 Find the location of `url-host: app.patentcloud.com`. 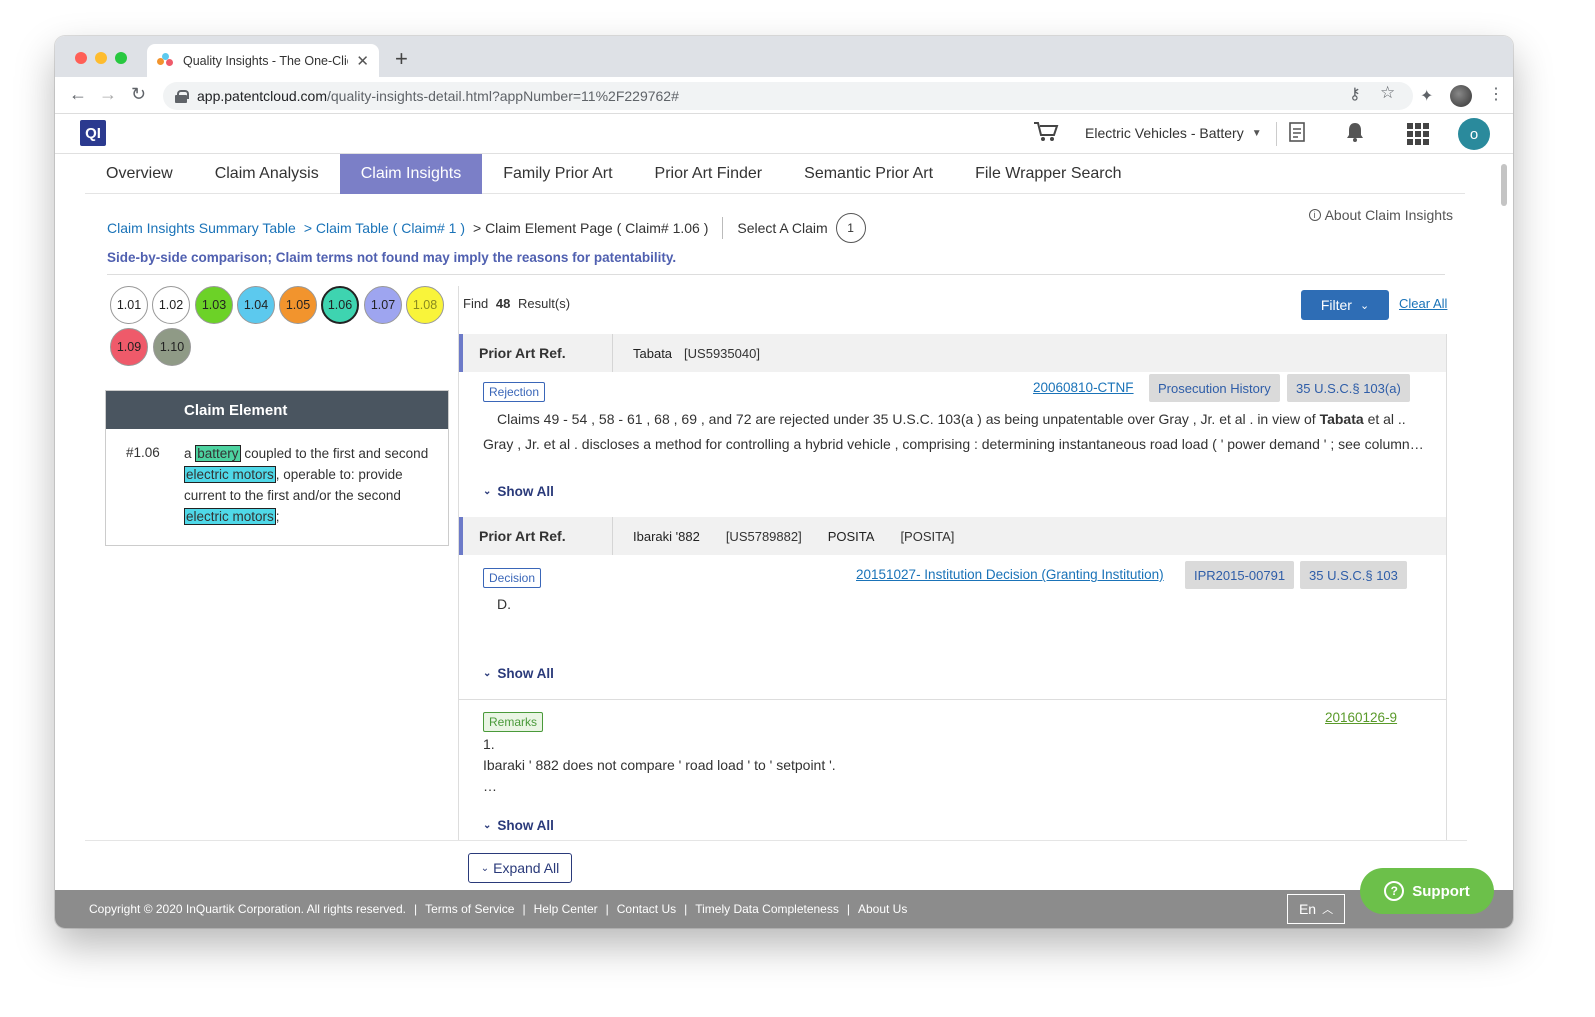

url-host: app.patentcloud.com is located at coordinates (262, 96).